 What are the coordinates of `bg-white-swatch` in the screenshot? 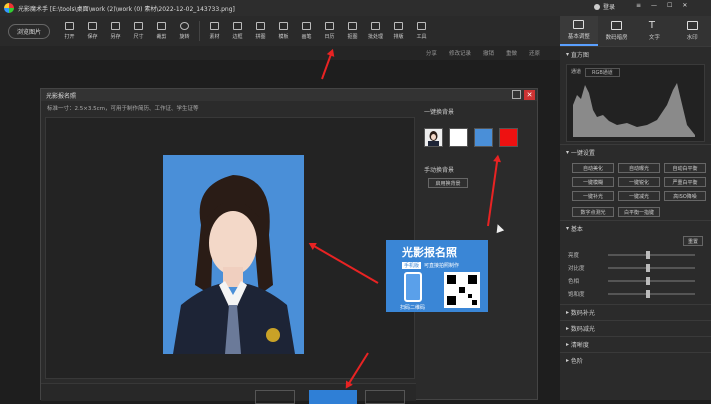 It's located at (458, 137).